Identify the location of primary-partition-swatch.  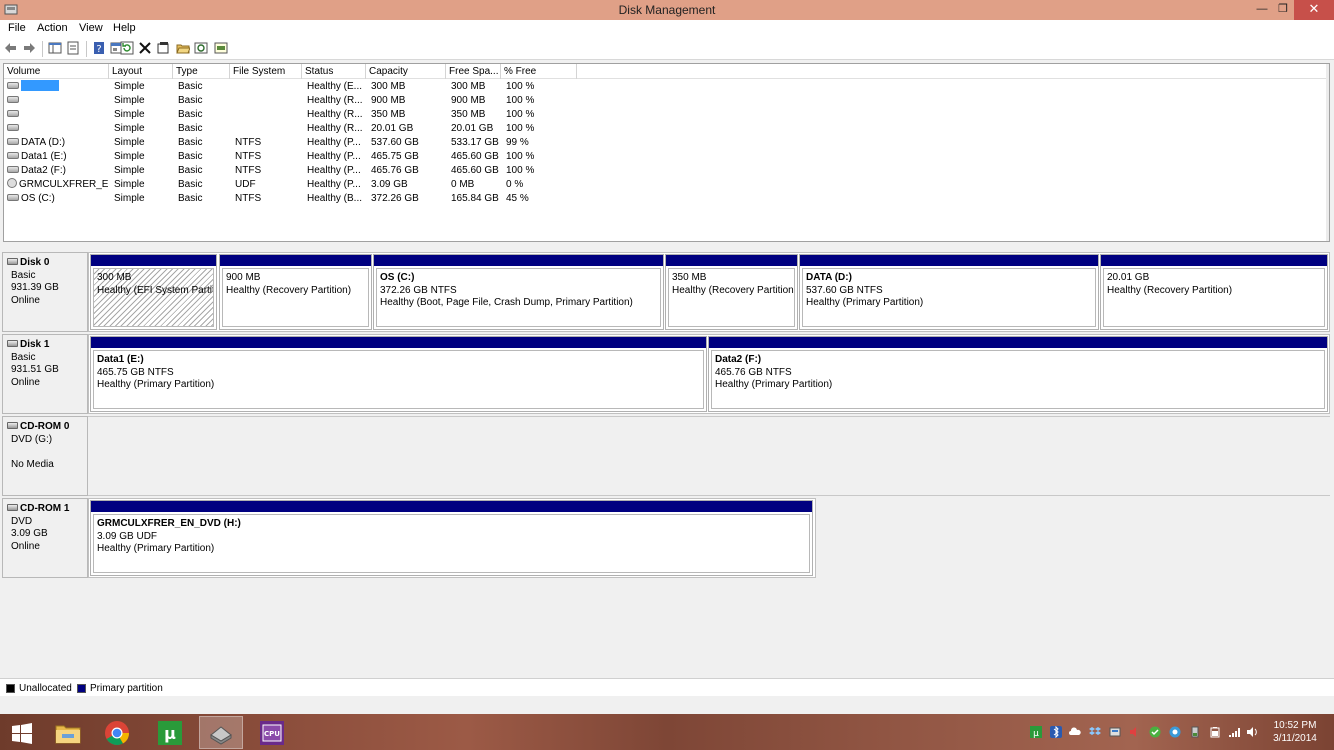
(81, 688).